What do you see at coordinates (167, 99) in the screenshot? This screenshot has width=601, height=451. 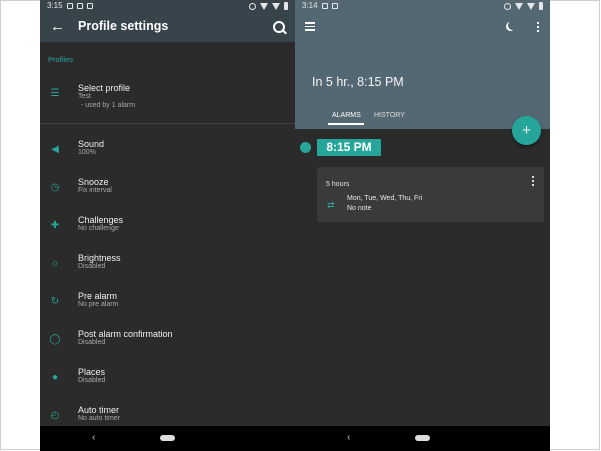 I see `setting-select-profile: ☰ Select profile Test - used by 1 alarm` at bounding box center [167, 99].